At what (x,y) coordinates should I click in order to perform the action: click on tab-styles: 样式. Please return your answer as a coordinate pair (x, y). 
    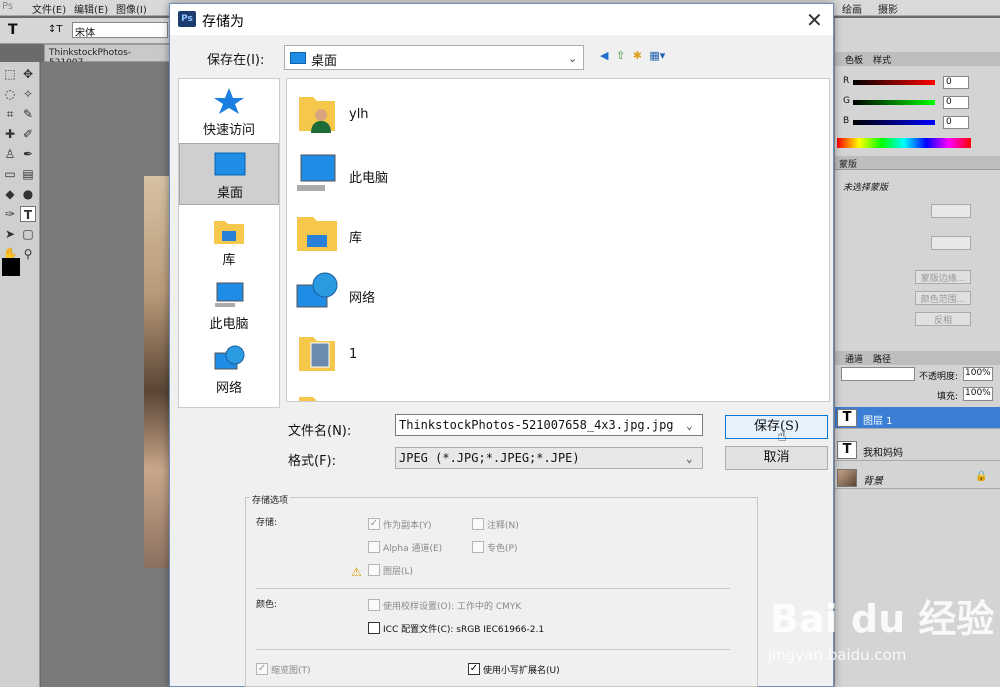
    Looking at the image, I should click on (882, 59).